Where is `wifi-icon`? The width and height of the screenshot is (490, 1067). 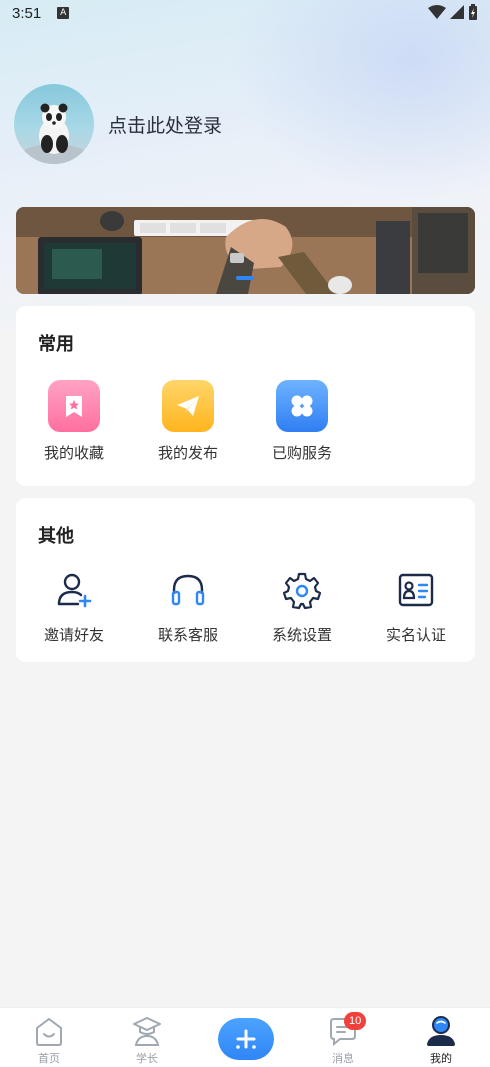 wifi-icon is located at coordinates (437, 12).